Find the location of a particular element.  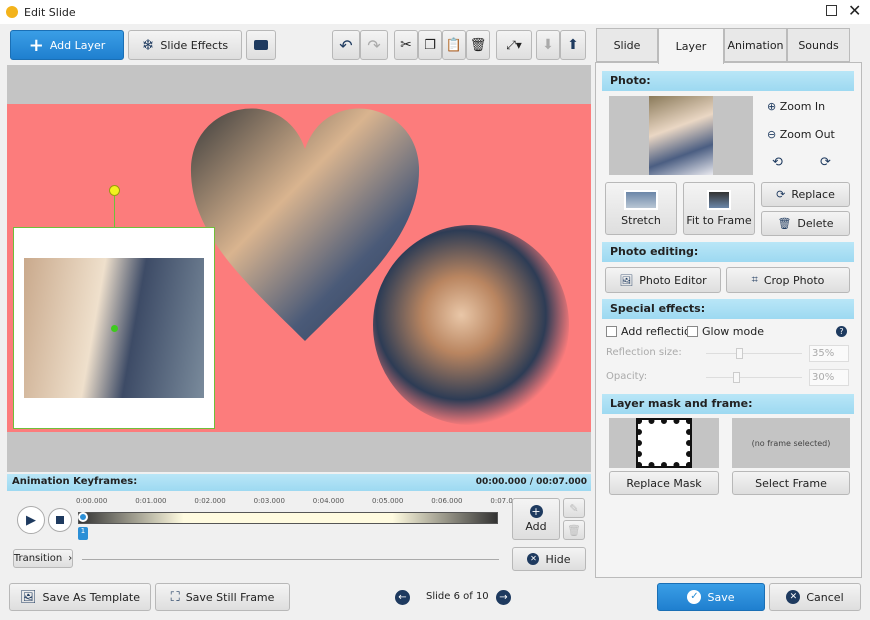

slide-counter: Slide 6 of 10 is located at coordinates (457, 596).